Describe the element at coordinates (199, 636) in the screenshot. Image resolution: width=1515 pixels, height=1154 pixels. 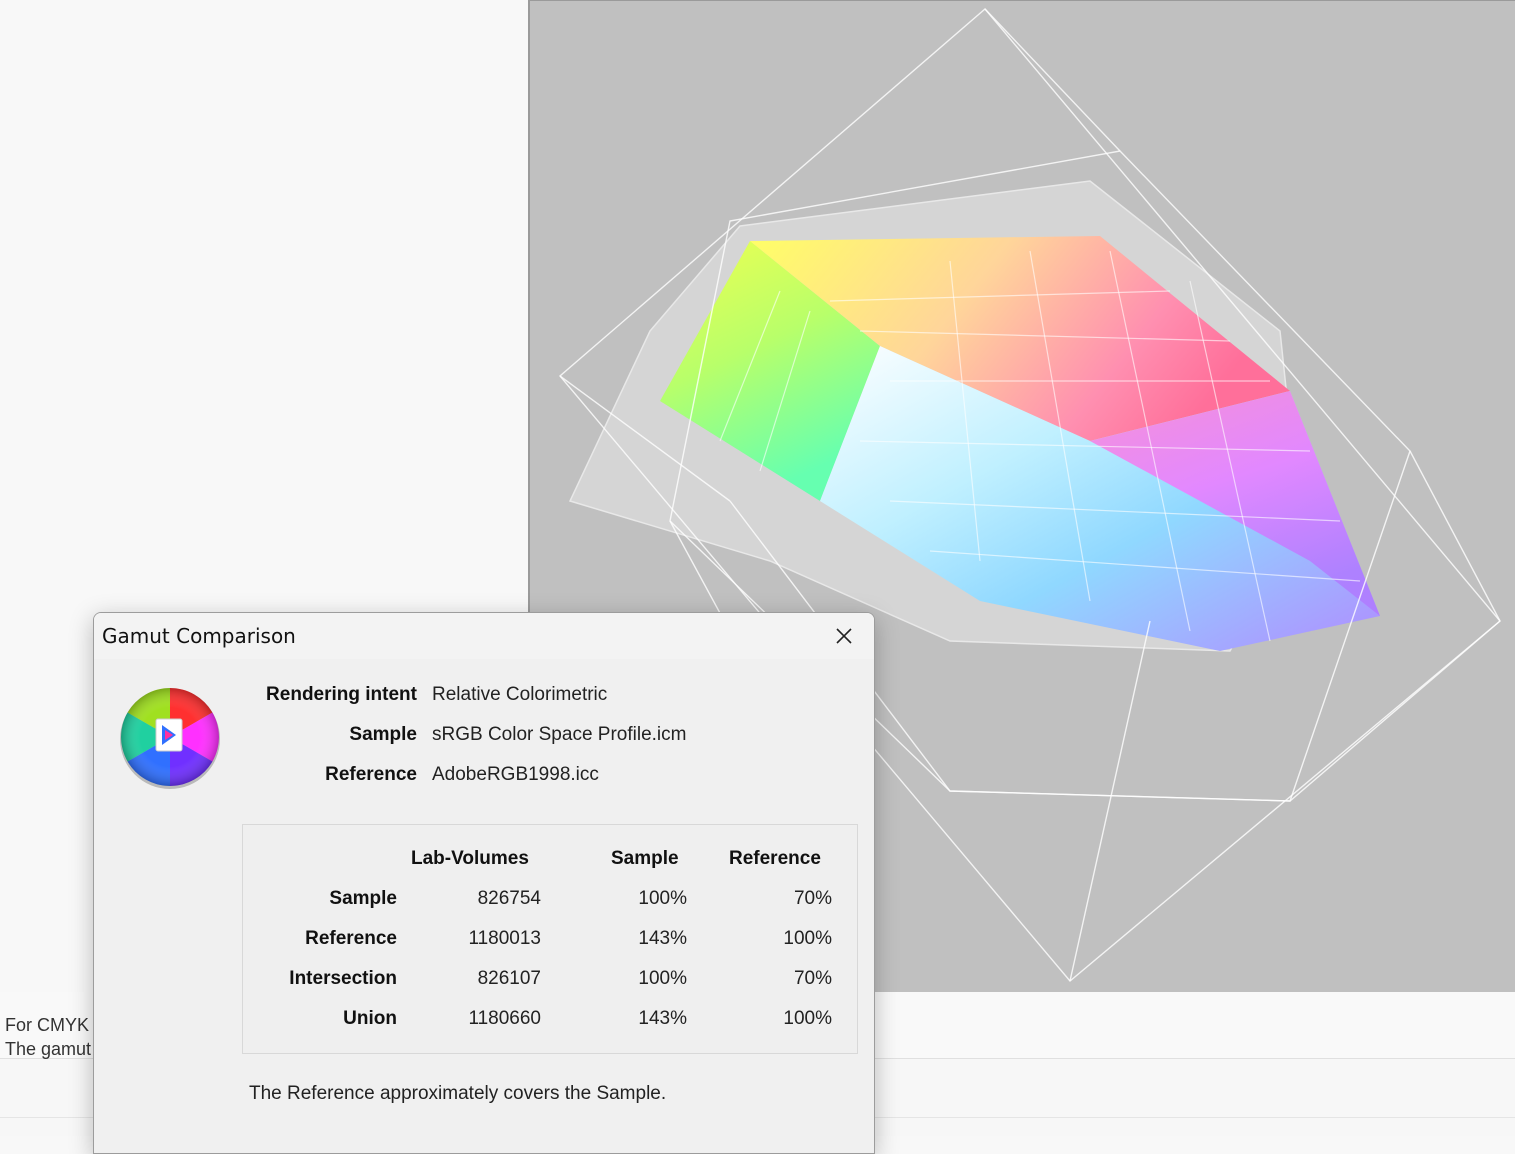
I see `dialog-title: Gamut Comparison` at that location.